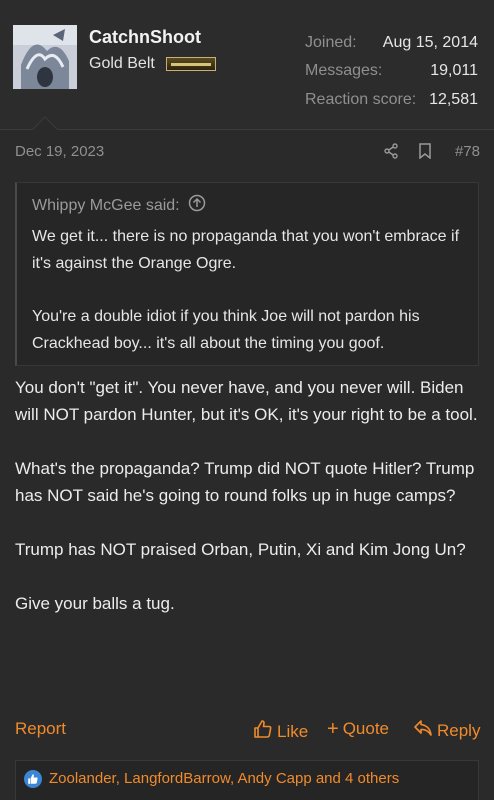 The width and height of the screenshot is (494, 800). What do you see at coordinates (145, 37) in the screenshot?
I see `username: CatchnShoot` at bounding box center [145, 37].